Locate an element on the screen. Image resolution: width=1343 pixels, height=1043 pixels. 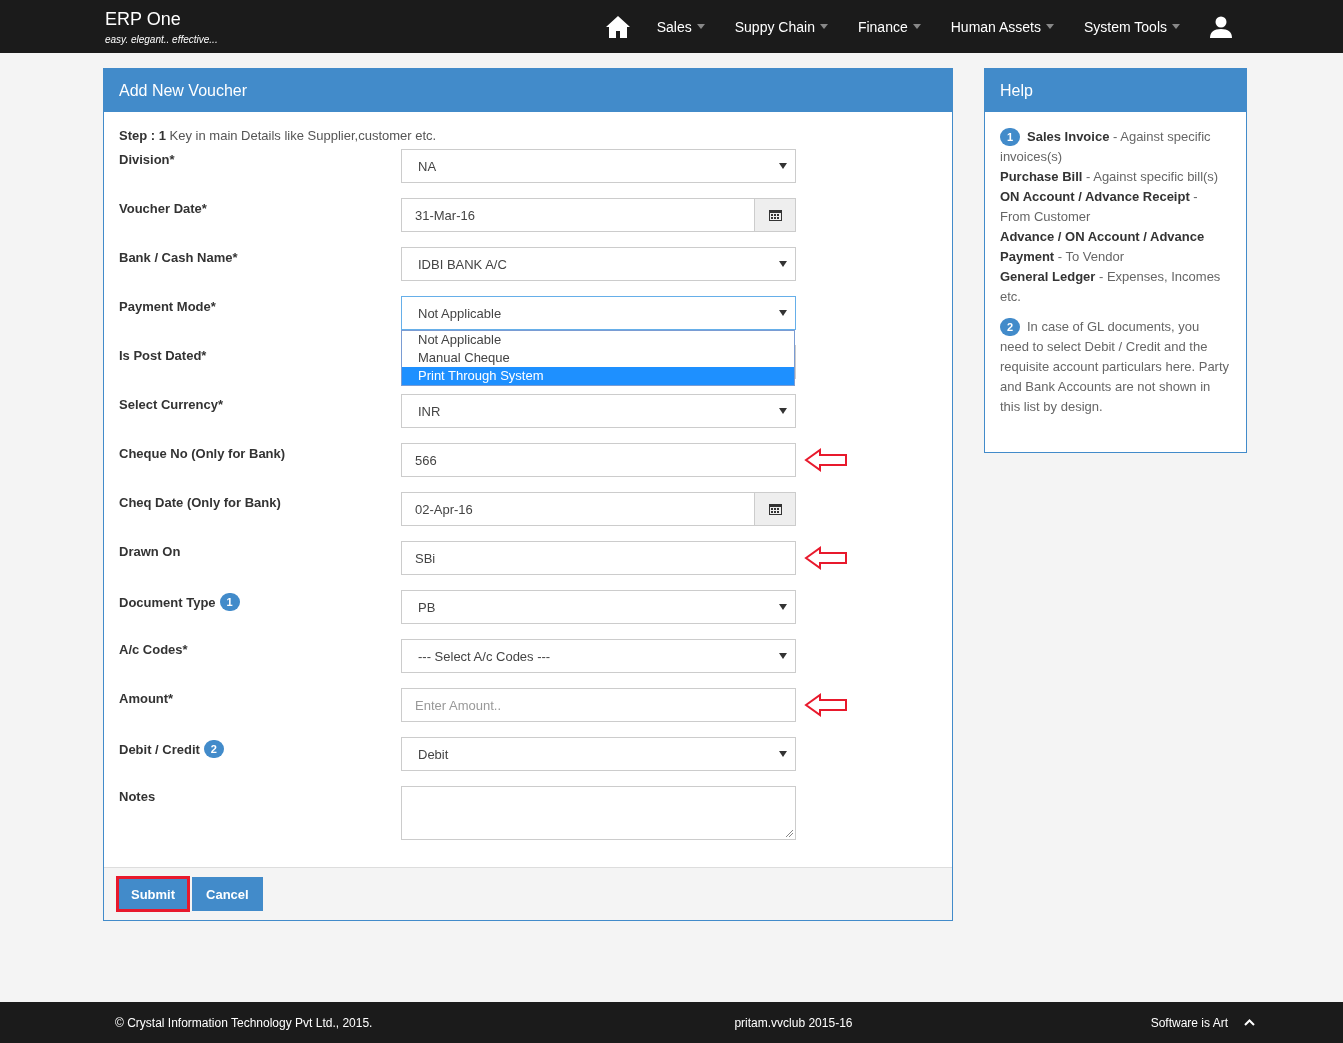
field-label: Cheque No (Only for Bank) is located at coordinates (202, 453).